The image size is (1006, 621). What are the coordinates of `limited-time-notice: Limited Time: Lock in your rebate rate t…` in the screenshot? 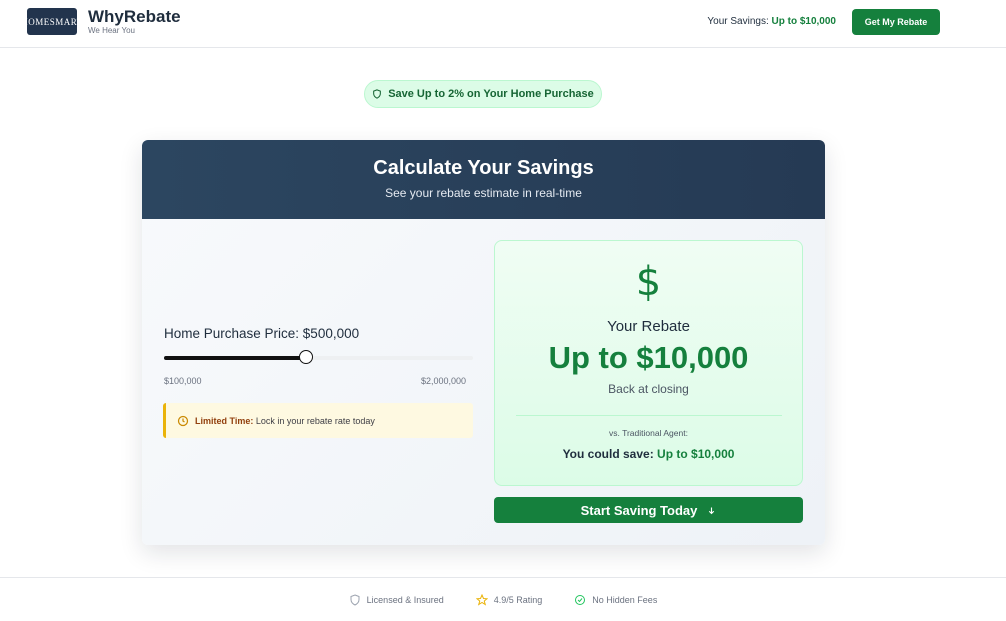 It's located at (318, 420).